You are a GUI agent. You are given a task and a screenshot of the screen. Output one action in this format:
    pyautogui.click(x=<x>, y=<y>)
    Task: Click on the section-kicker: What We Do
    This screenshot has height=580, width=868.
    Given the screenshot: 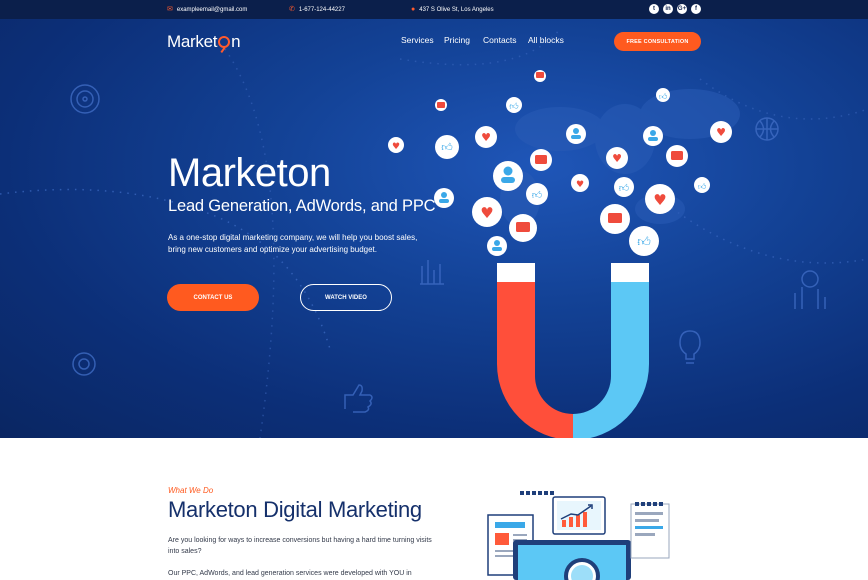 What is the action you would take?
    pyautogui.click(x=191, y=490)
    